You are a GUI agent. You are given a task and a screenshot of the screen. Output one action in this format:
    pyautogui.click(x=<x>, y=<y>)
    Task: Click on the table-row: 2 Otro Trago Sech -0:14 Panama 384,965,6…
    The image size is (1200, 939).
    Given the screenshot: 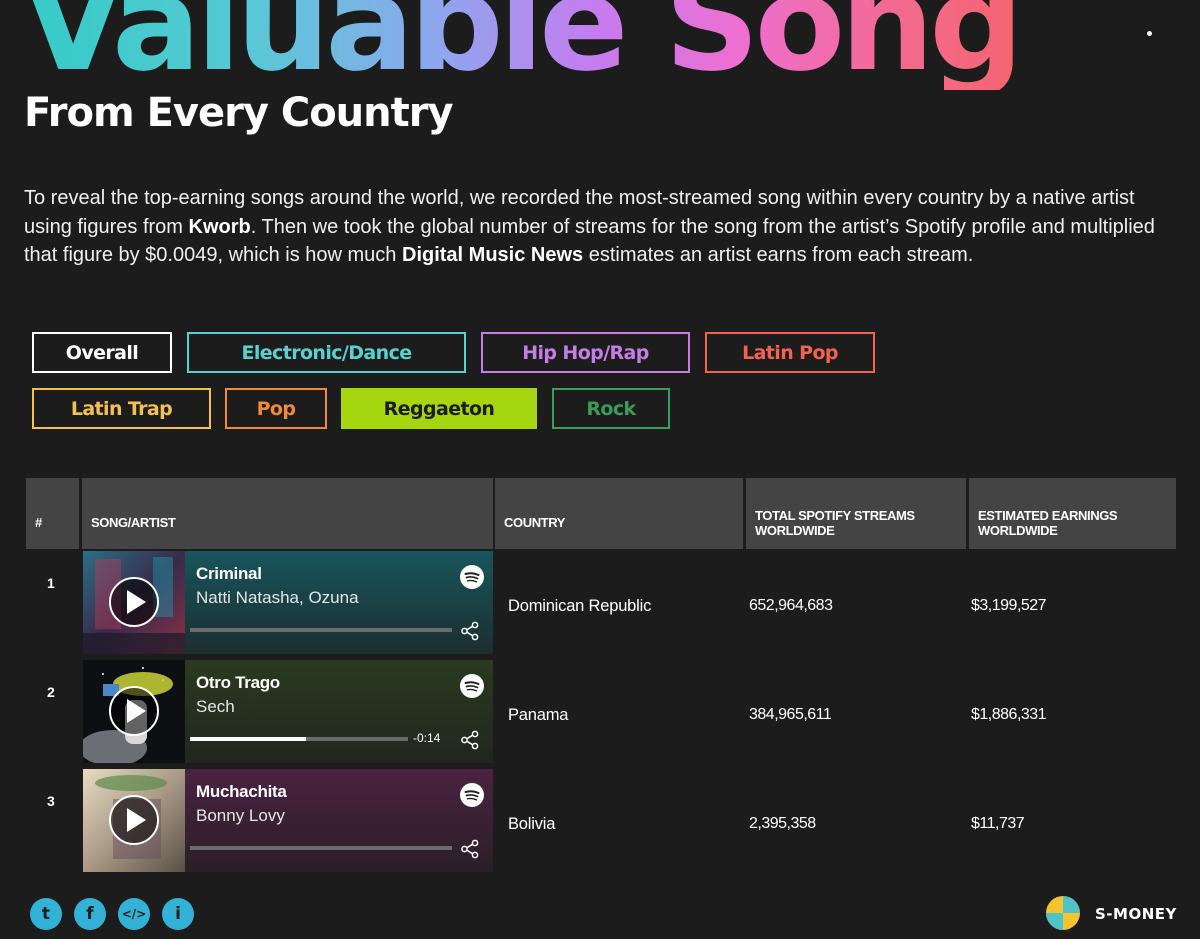 What is the action you would take?
    pyautogui.click(x=601, y=711)
    